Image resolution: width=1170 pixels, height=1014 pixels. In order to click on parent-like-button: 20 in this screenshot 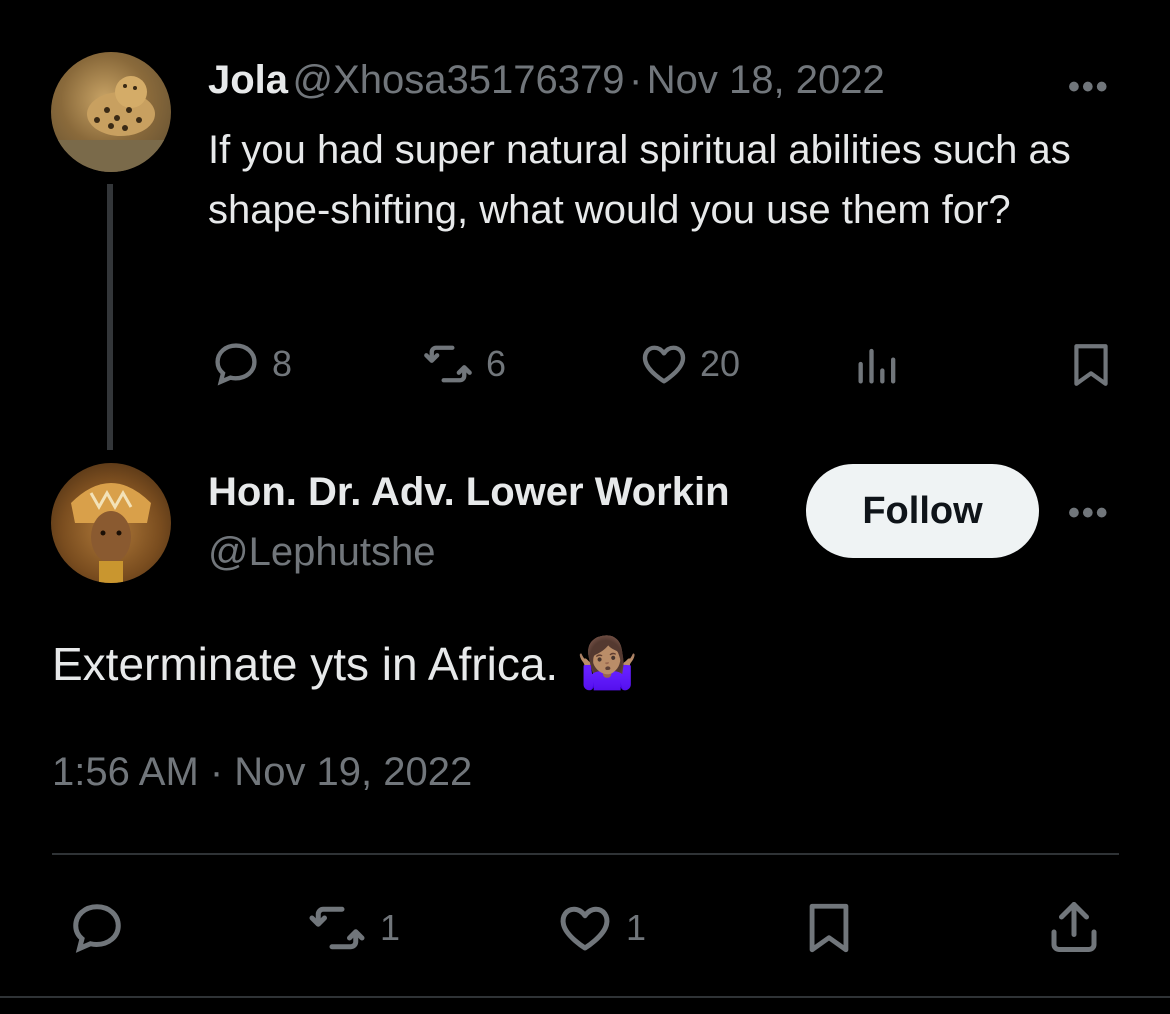, I will do `click(689, 364)`.